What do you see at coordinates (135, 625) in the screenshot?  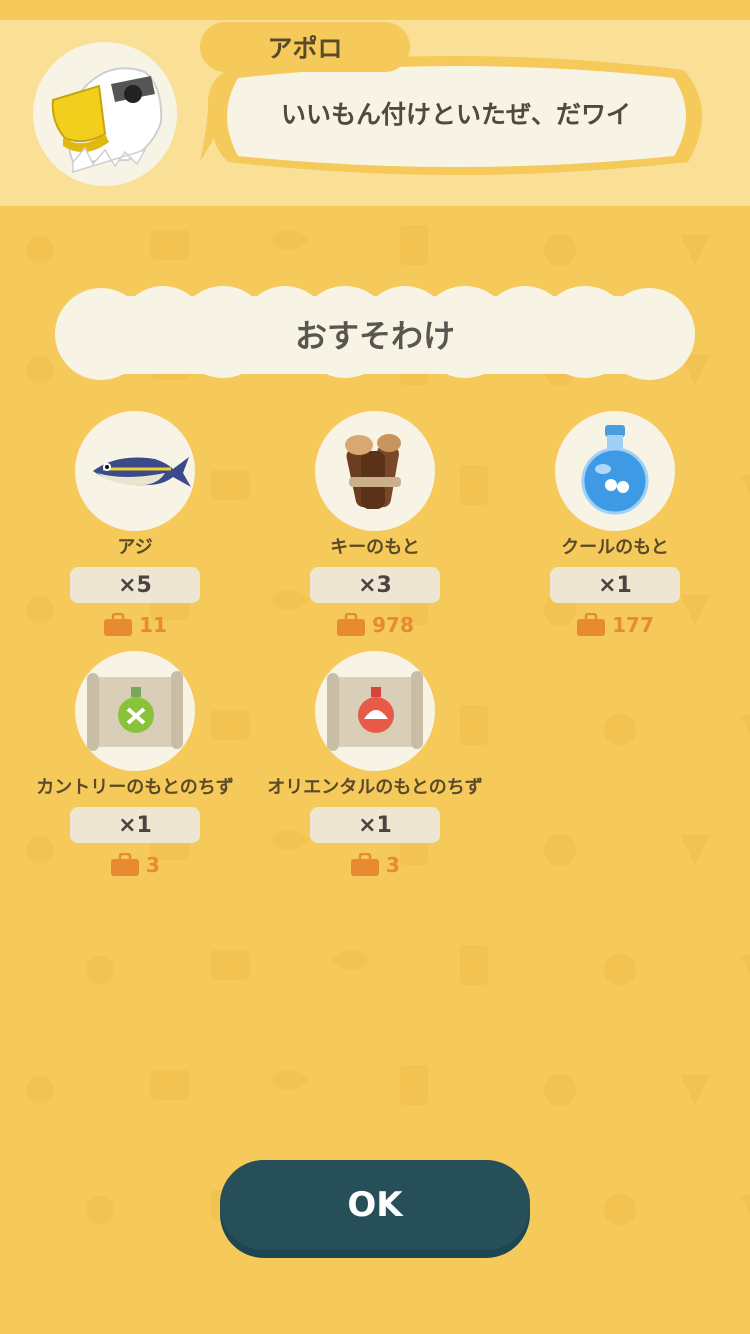 I see `item-price: 11` at bounding box center [135, 625].